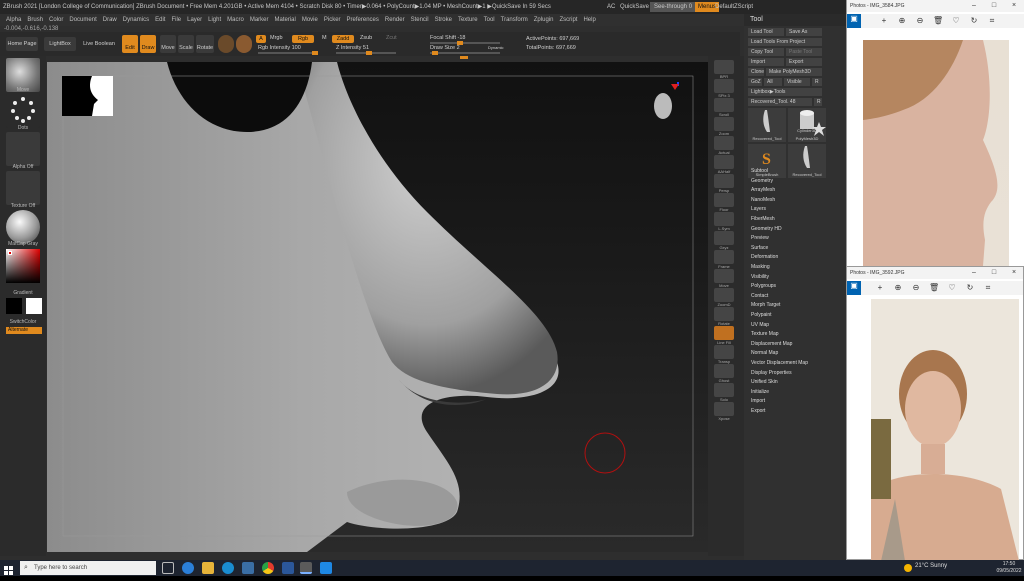  What do you see at coordinates (766, 229) in the screenshot?
I see `subpalette-geometry-hd: Geometry HD` at bounding box center [766, 229].